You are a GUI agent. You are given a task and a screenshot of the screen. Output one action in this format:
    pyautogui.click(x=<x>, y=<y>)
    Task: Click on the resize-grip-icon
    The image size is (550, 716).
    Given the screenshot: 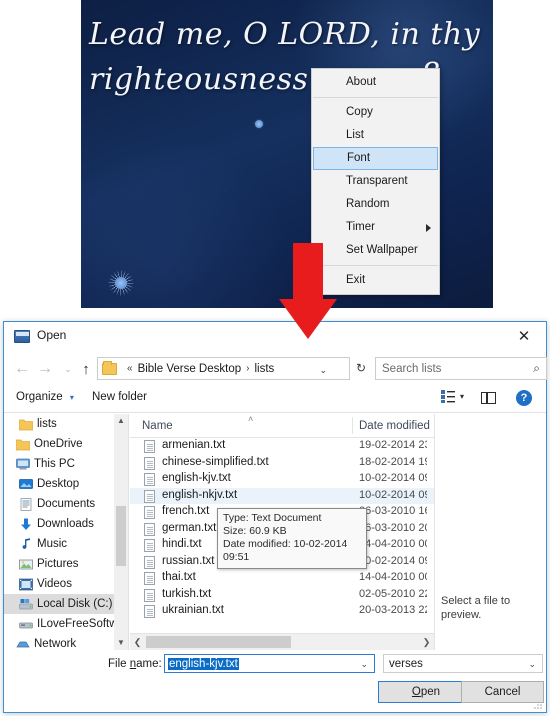 What is the action you would take?
    pyautogui.click(x=538, y=705)
    